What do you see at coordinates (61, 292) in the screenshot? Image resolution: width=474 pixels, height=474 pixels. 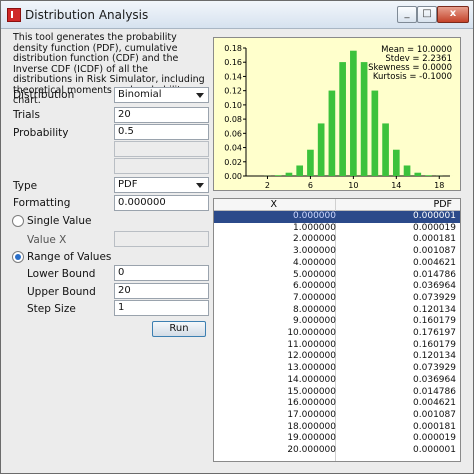 I see `upper-bound-label: Upper Bound` at bounding box center [61, 292].